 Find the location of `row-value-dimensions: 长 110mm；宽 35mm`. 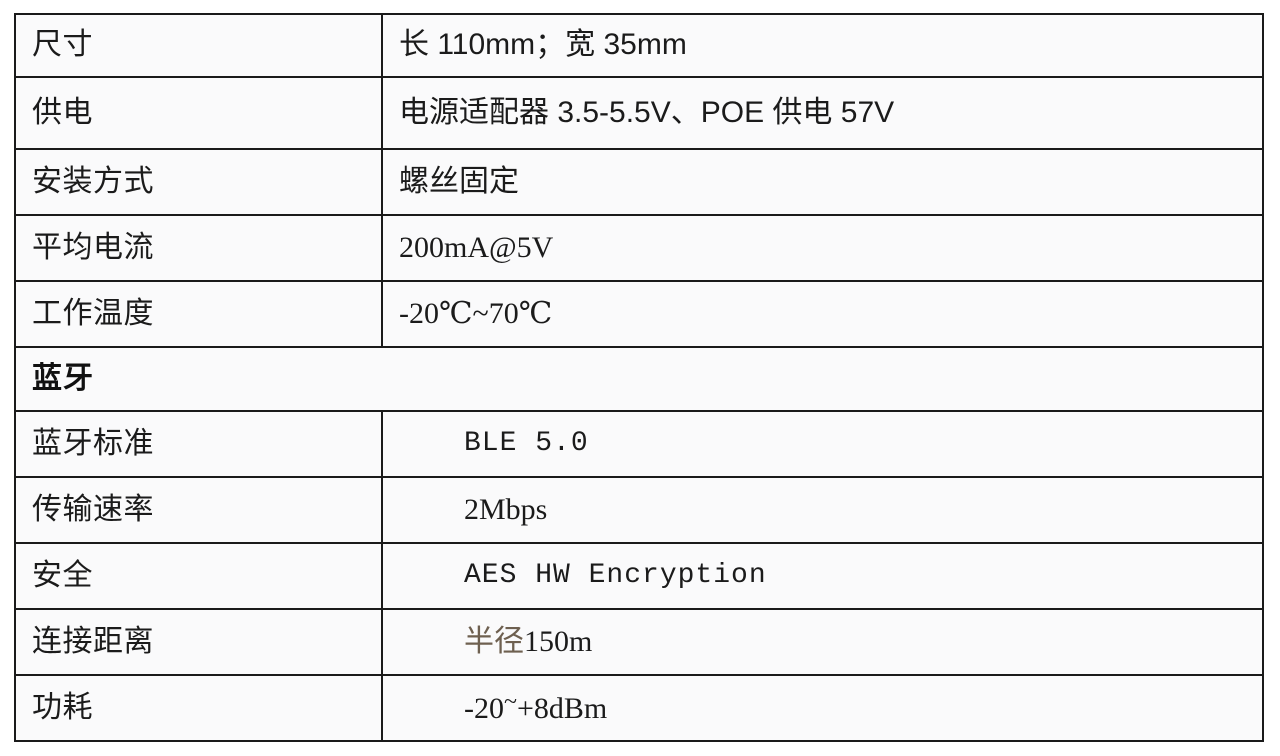

row-value-dimensions: 长 110mm；宽 35mm is located at coordinates (822, 45).